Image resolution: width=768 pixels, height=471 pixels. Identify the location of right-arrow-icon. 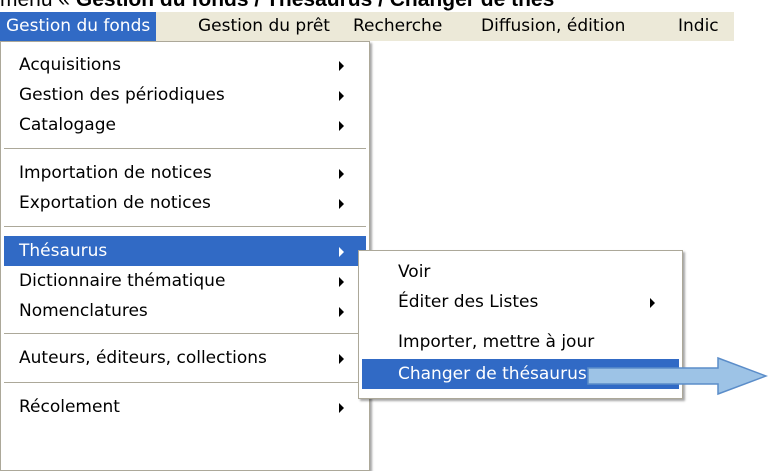
(677, 376).